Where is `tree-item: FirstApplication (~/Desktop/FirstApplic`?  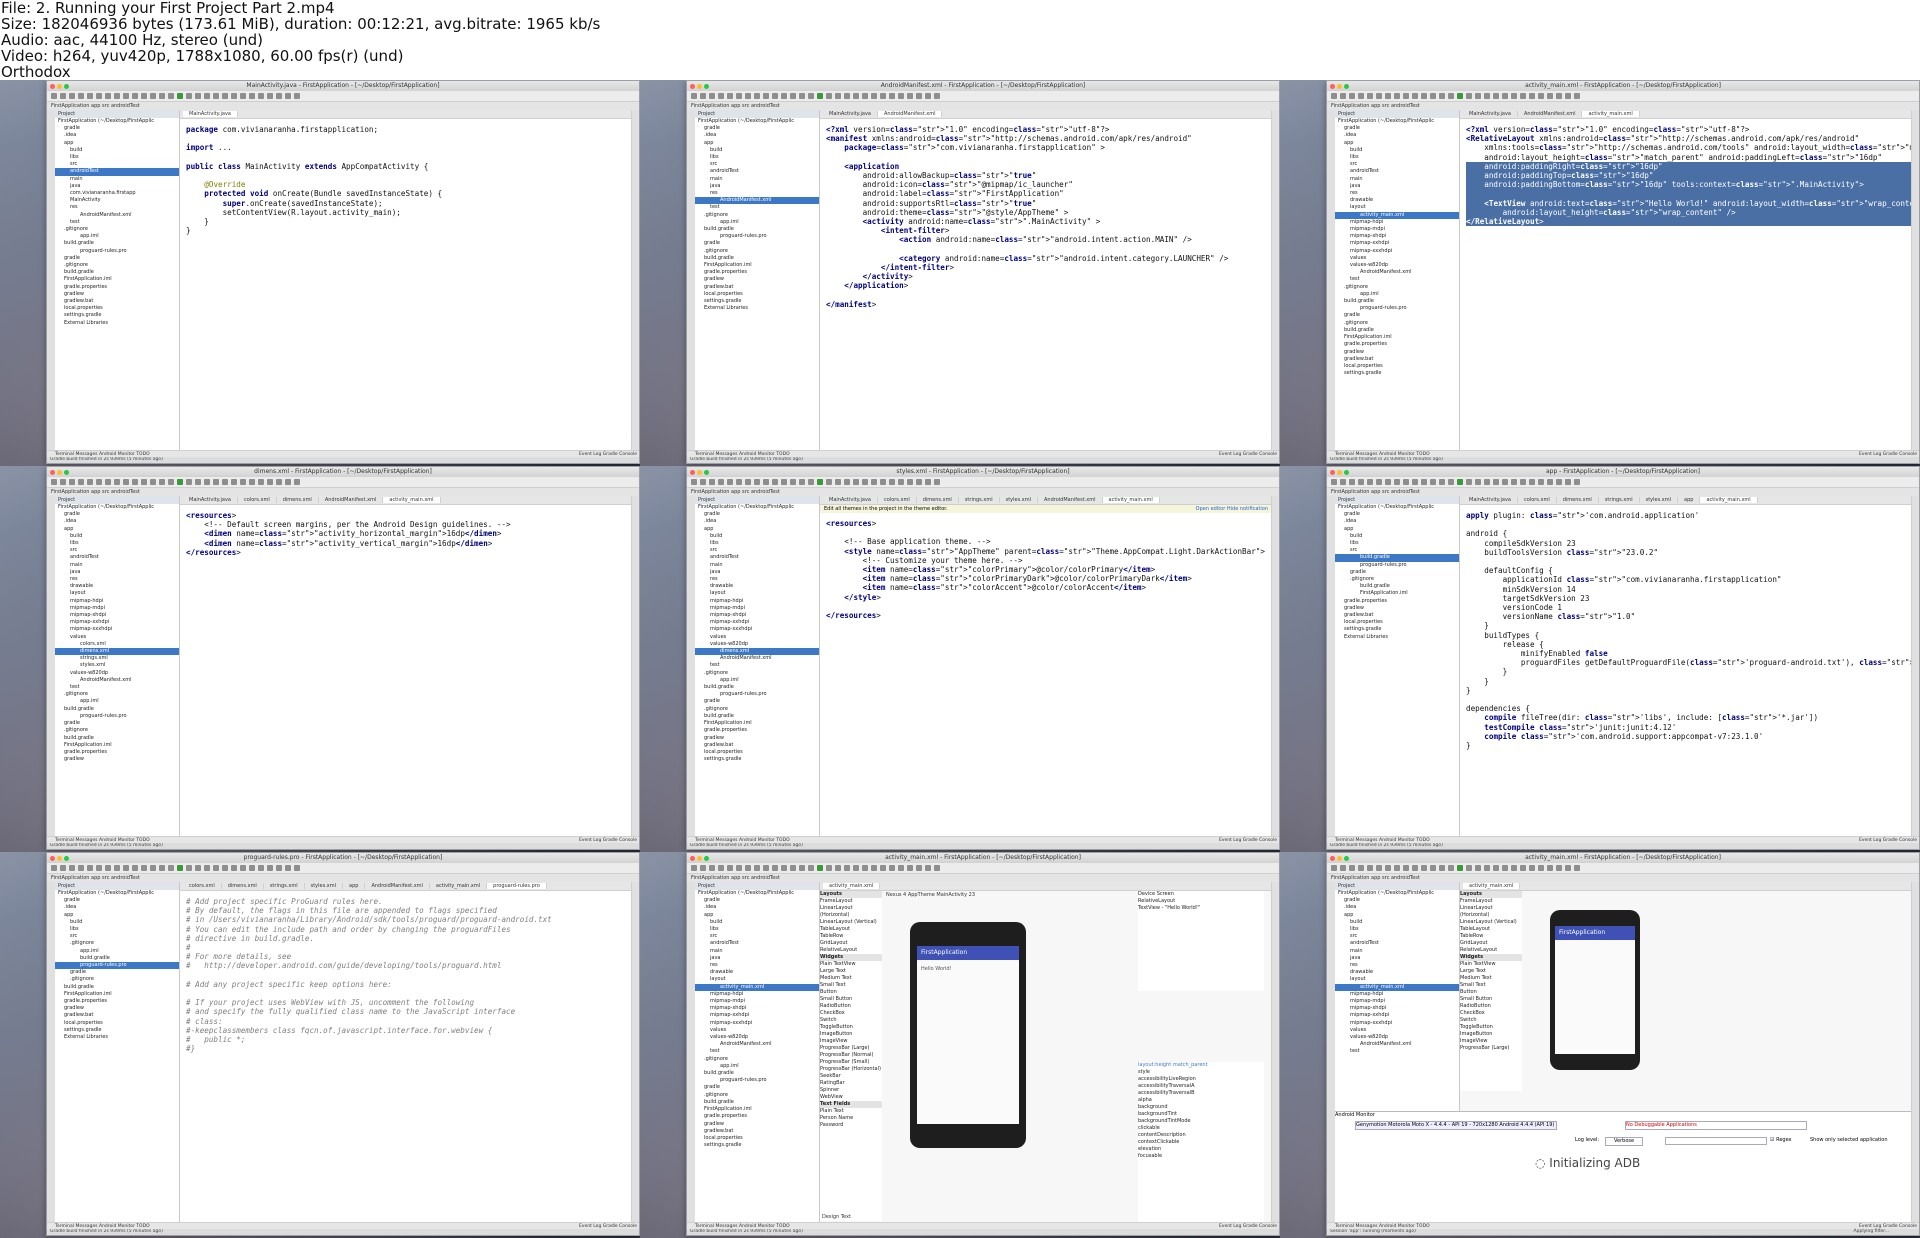
tree-item: FirstApplication (~/Desktop/FirstApplic is located at coordinates (117, 121).